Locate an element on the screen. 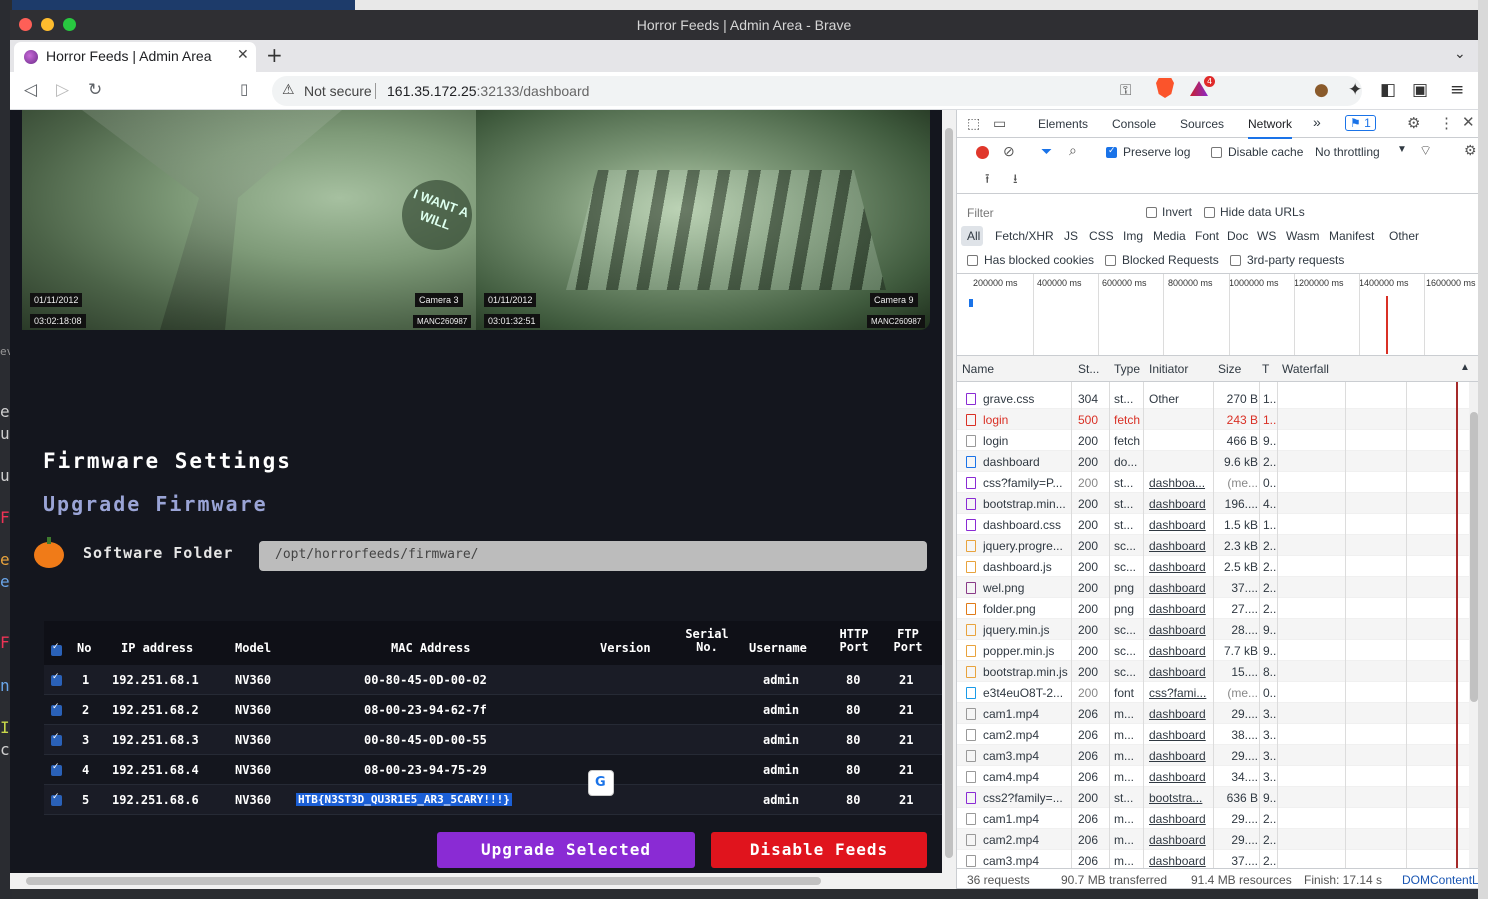  security-status: Not secure is located at coordinates (338, 91).